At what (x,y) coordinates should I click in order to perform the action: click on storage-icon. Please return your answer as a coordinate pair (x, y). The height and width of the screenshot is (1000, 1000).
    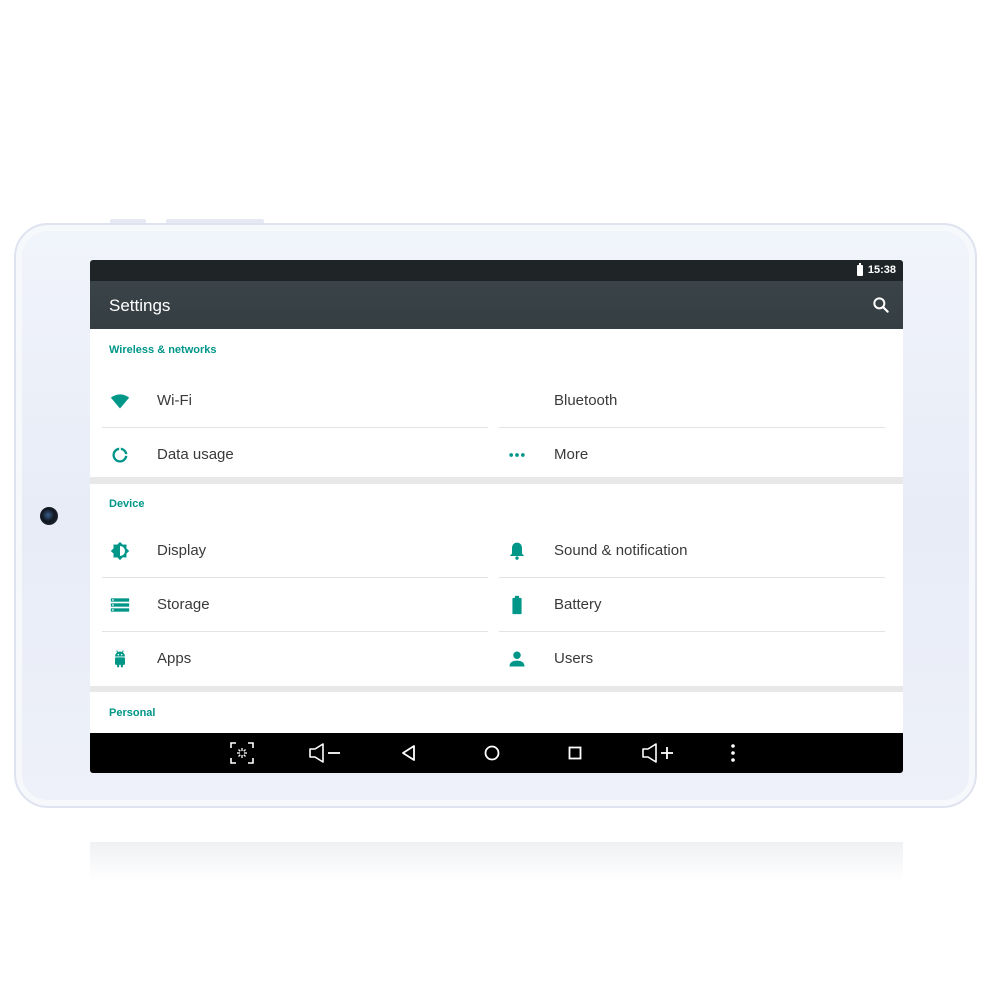
    Looking at the image, I should click on (120, 605).